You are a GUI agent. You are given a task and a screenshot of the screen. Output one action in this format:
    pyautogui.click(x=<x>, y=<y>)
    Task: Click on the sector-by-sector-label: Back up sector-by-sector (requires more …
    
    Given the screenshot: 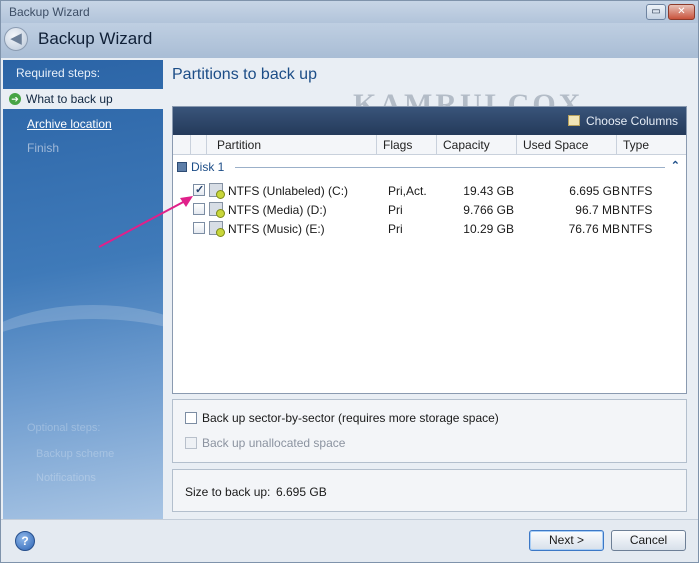 What is the action you would take?
    pyautogui.click(x=350, y=418)
    